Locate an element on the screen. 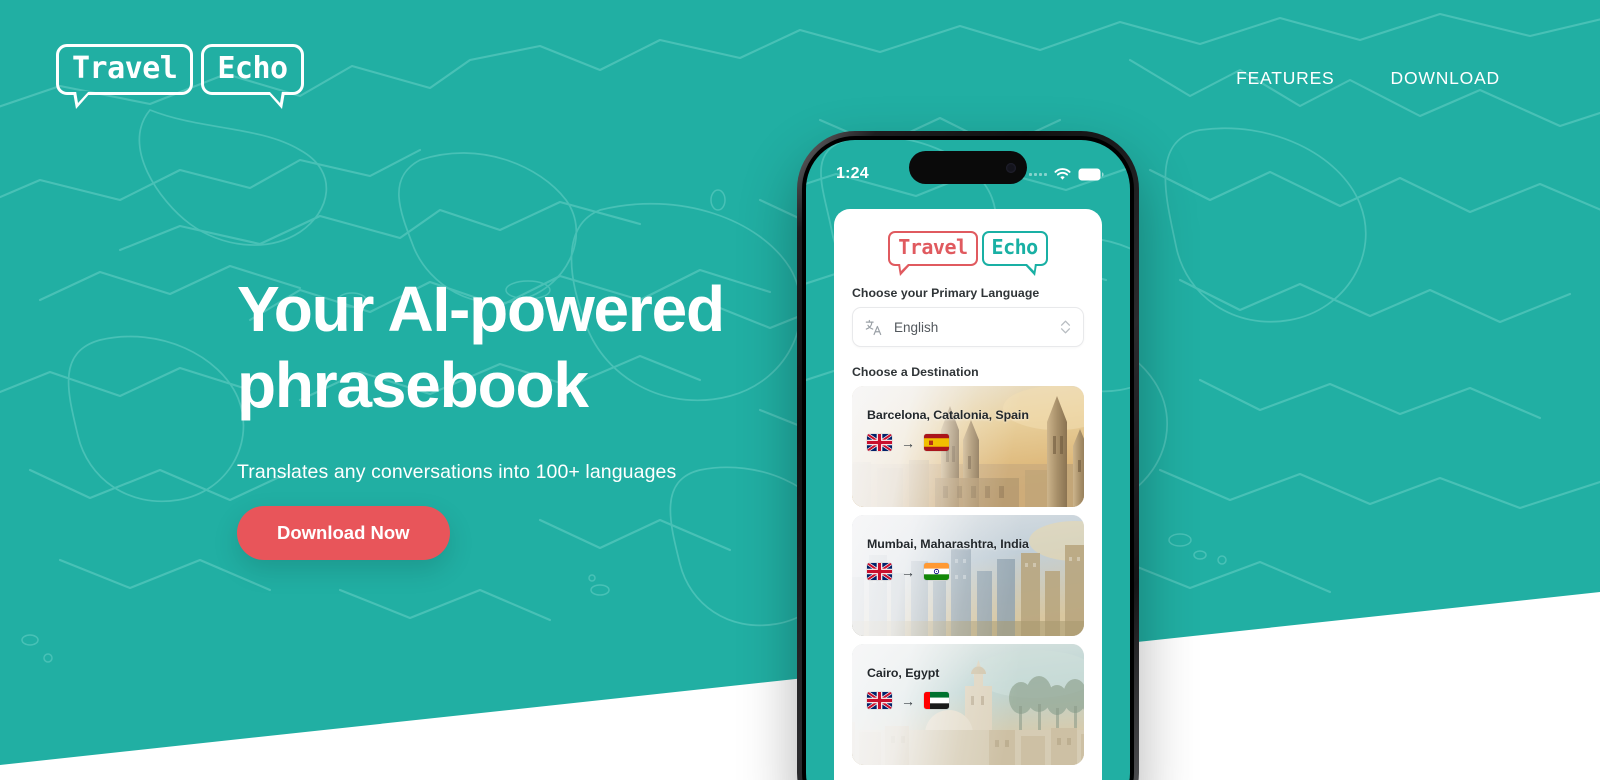  status-time: 1:24 is located at coordinates (852, 173).